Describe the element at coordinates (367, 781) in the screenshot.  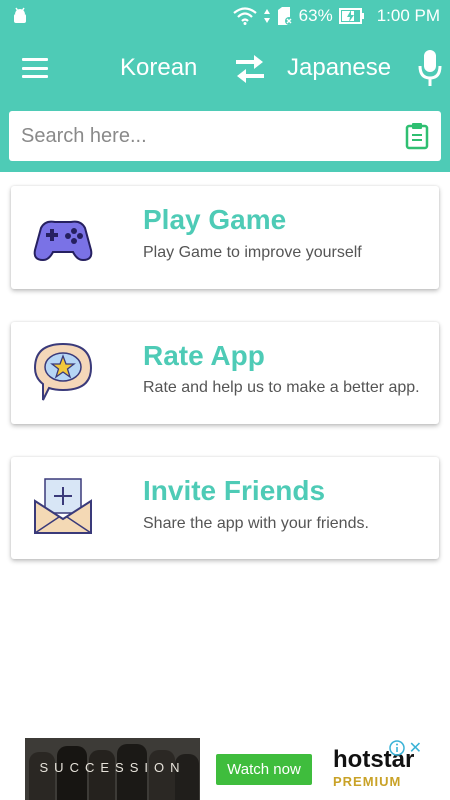
I see `ad-brand-sub: PREMIUM` at that location.